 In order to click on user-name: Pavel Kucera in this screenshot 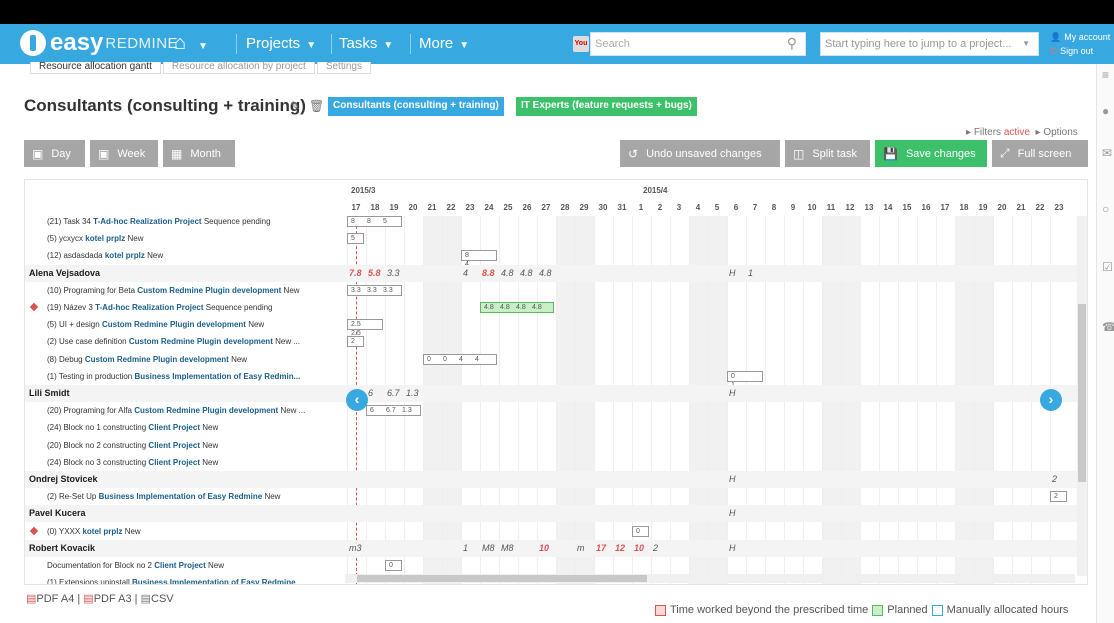, I will do `click(185, 513)`.